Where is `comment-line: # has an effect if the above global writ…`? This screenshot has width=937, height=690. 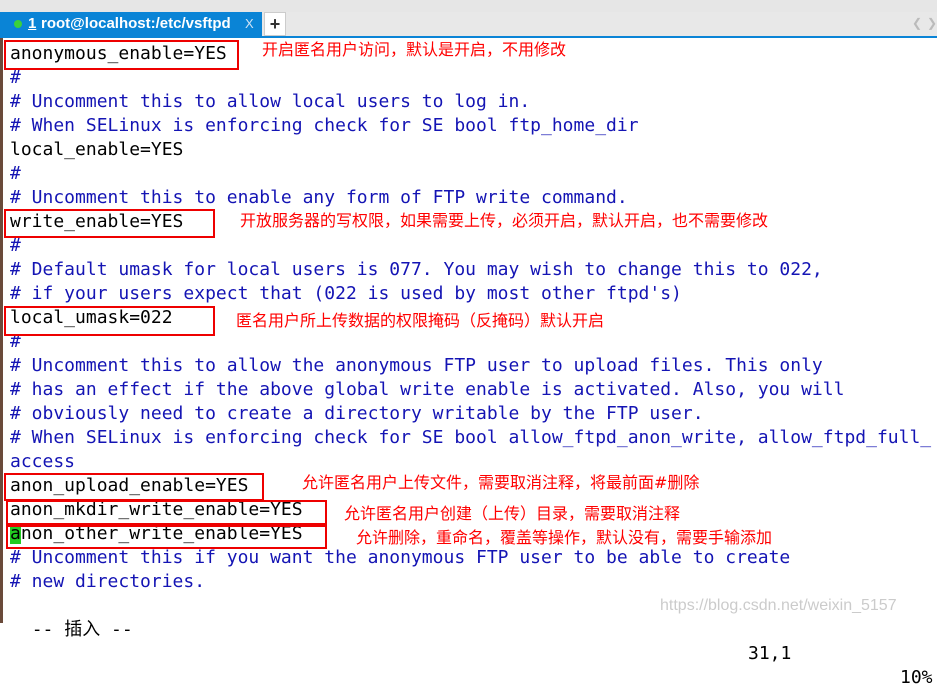
comment-line: # has an effect if the above global writ… is located at coordinates (427, 389).